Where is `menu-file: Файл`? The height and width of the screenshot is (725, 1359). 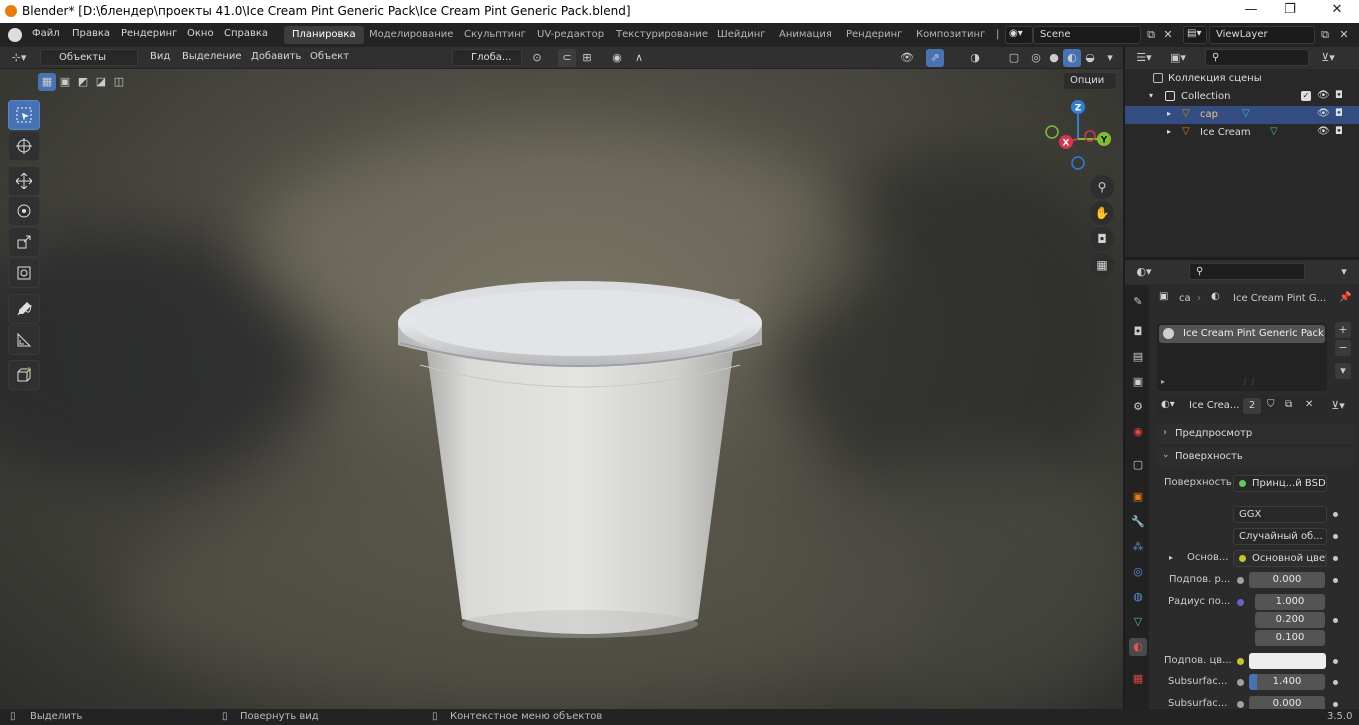 menu-file: Файл is located at coordinates (46, 33).